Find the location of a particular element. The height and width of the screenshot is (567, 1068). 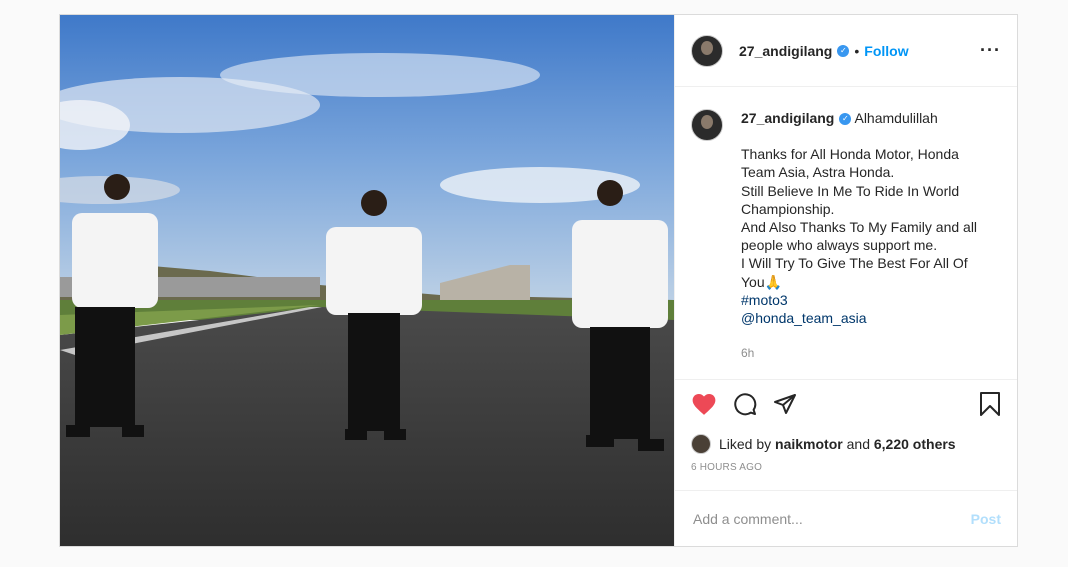

post-comment-button: Post is located at coordinates (986, 519).